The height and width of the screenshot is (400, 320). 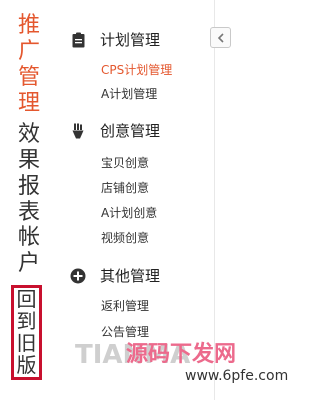 What do you see at coordinates (125, 331) in the screenshot?
I see `menu-item-announcement: 公告管理` at bounding box center [125, 331].